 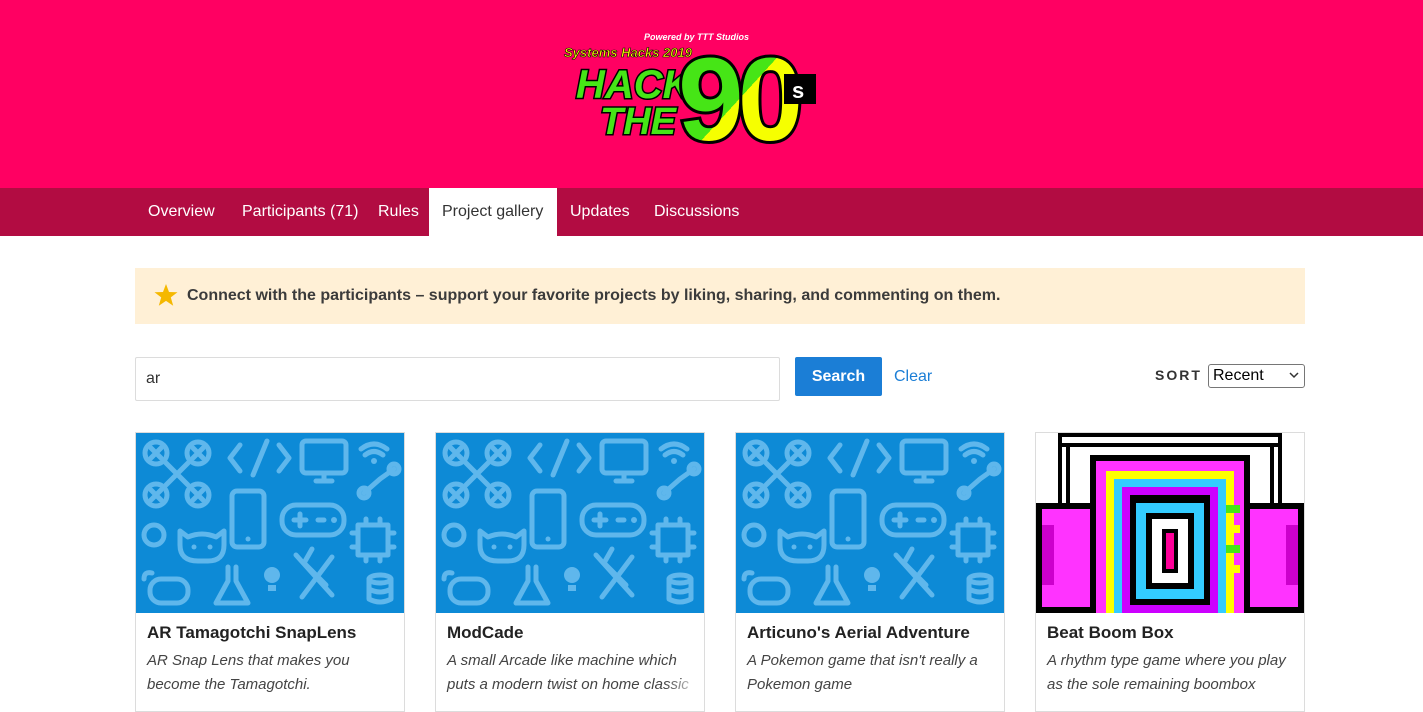 I want to click on project-thumbnail-boombox, so click(x=1170, y=523).